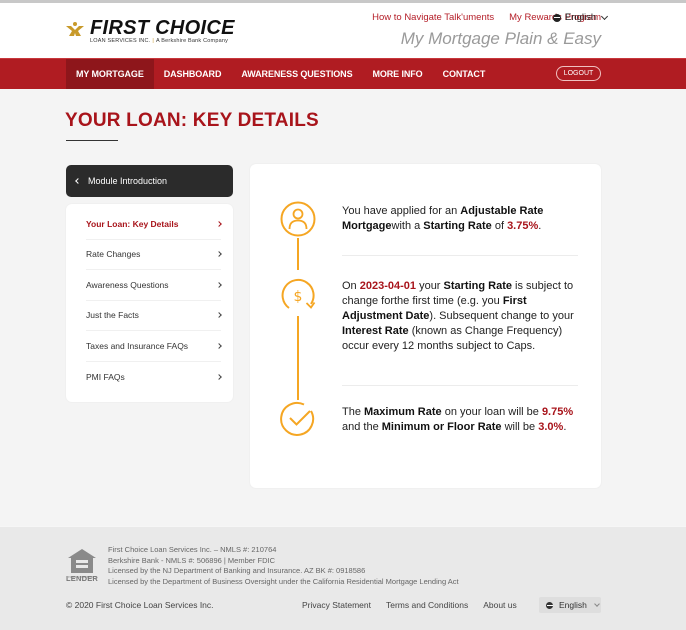 Image resolution: width=686 pixels, height=630 pixels. Describe the element at coordinates (297, 418) in the screenshot. I see `checkmark-icon` at that location.